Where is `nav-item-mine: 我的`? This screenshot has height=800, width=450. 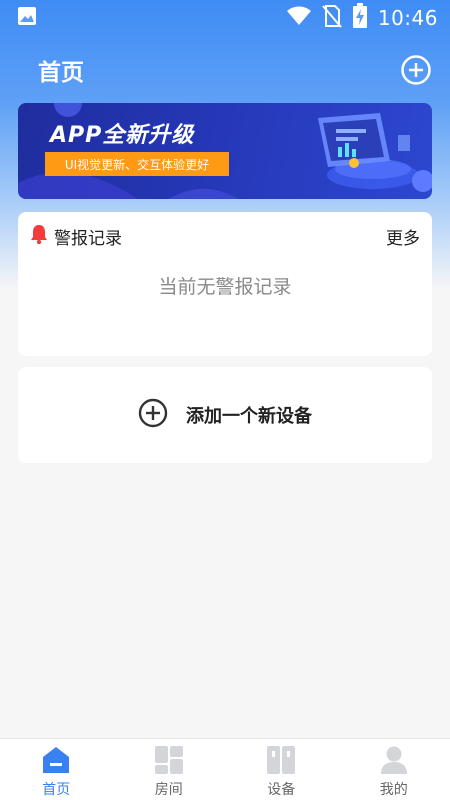
nav-item-mine: 我的 is located at coordinates (394, 769).